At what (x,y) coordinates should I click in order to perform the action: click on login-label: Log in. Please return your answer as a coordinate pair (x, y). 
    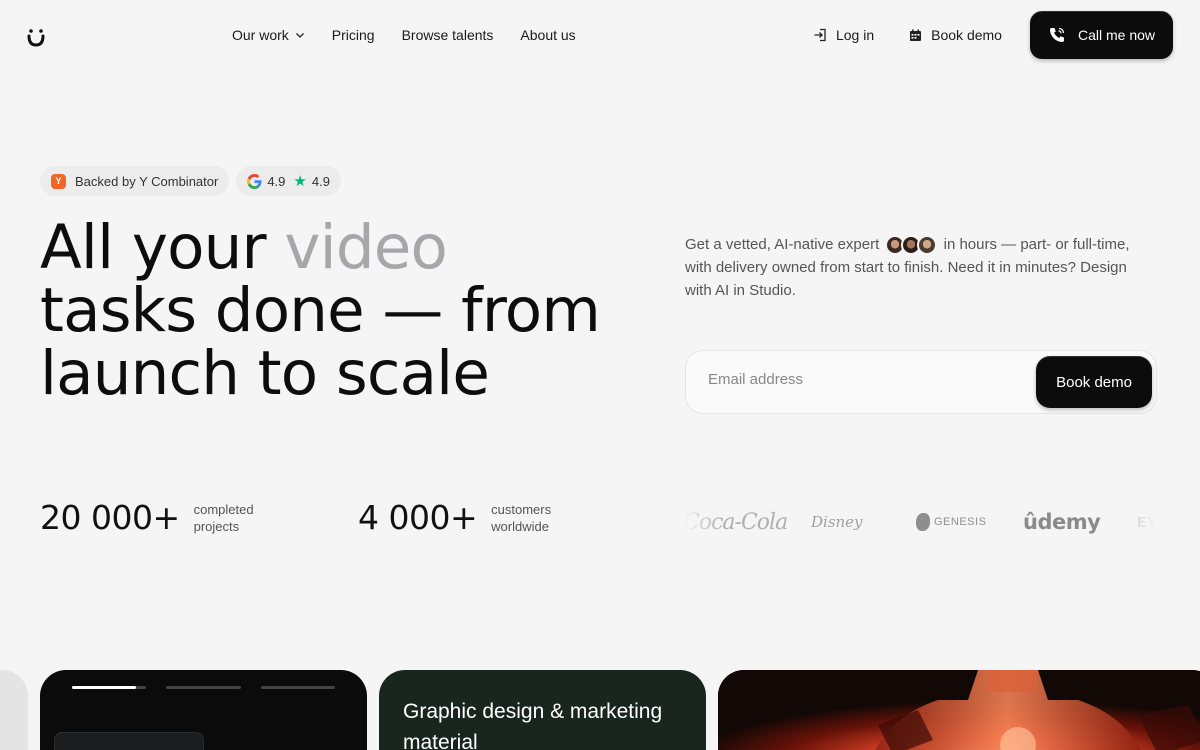
    Looking at the image, I should click on (855, 35).